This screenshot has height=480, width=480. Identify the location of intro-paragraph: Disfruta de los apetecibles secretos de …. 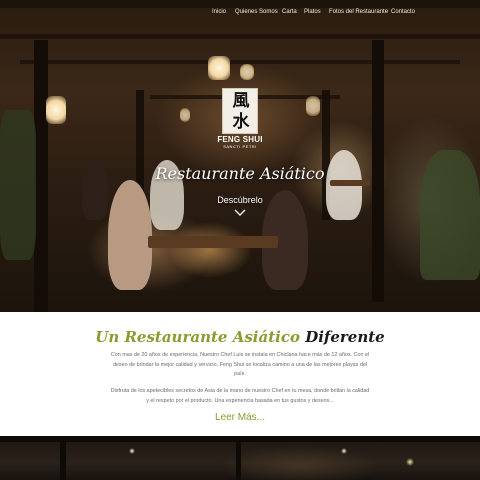
(240, 396).